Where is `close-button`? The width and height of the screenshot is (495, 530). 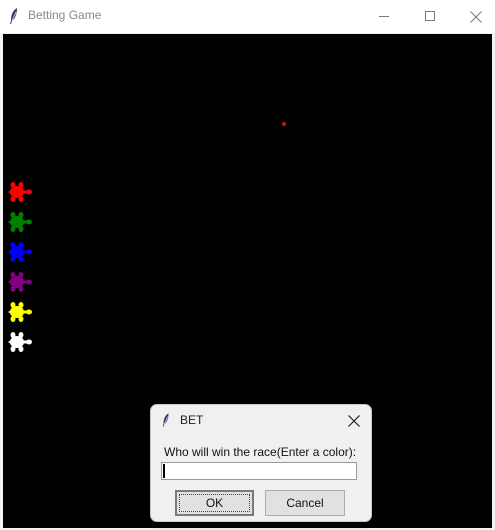 close-button is located at coordinates (474, 16).